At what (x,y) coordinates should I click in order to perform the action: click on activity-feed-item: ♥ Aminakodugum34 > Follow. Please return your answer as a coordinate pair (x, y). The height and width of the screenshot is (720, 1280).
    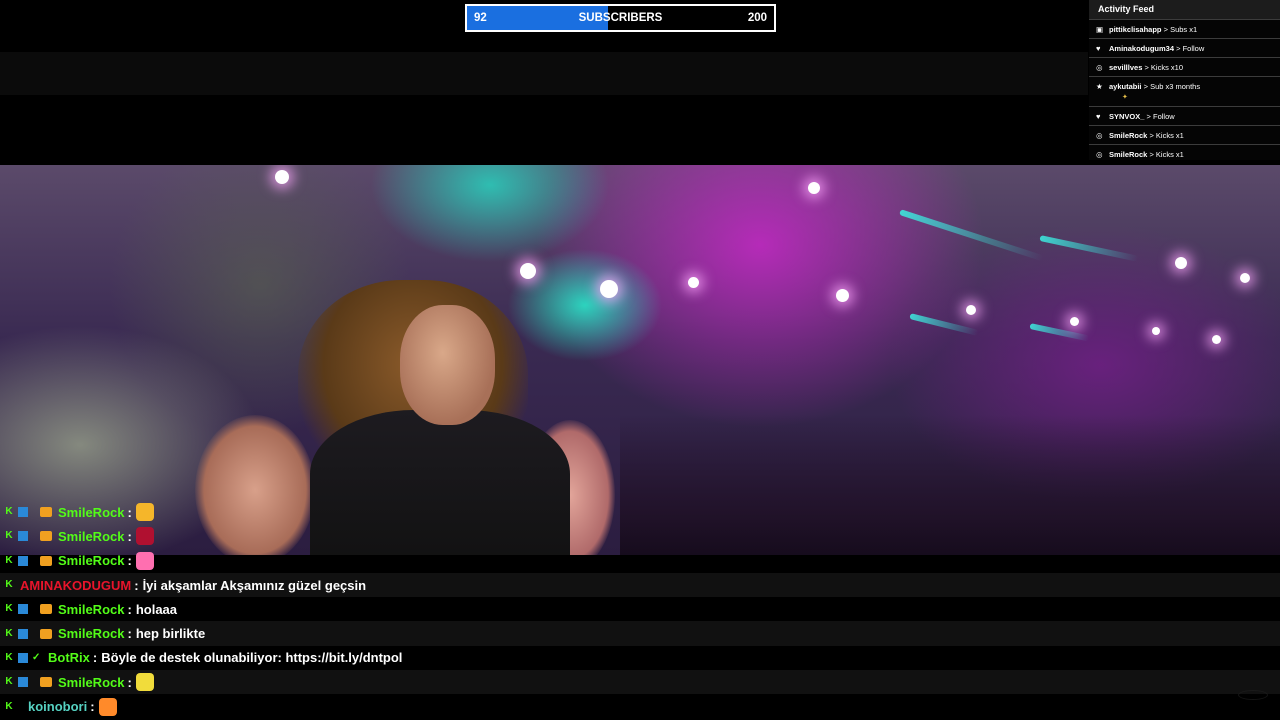
    Looking at the image, I should click on (1184, 47).